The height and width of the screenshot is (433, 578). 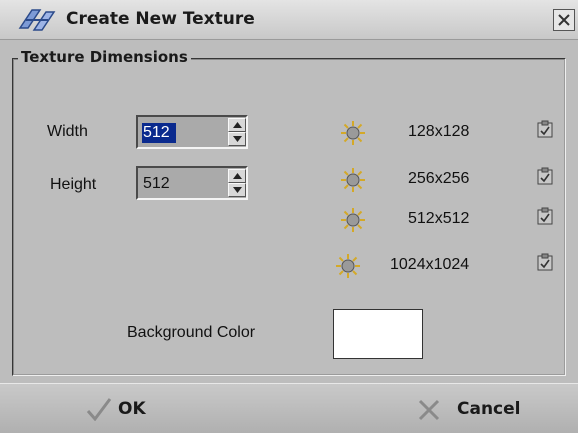 I want to click on preset-label-256: 256x256, so click(x=439, y=178).